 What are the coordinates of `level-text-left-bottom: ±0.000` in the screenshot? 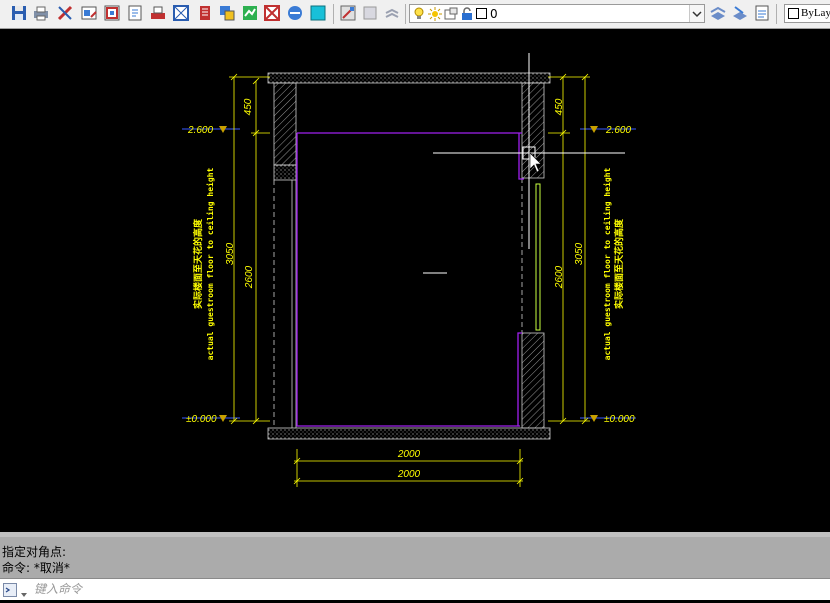 It's located at (201, 419).